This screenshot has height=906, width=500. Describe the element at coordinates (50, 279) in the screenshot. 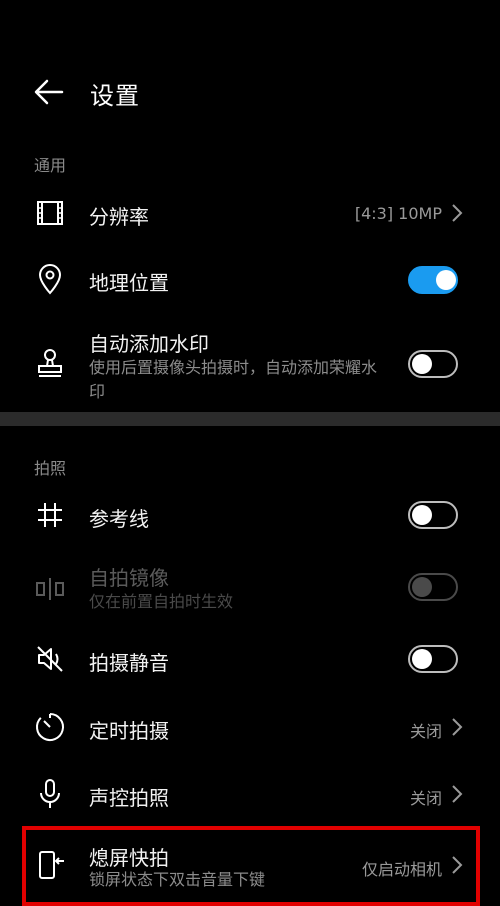

I see `location-pin-icon` at that location.